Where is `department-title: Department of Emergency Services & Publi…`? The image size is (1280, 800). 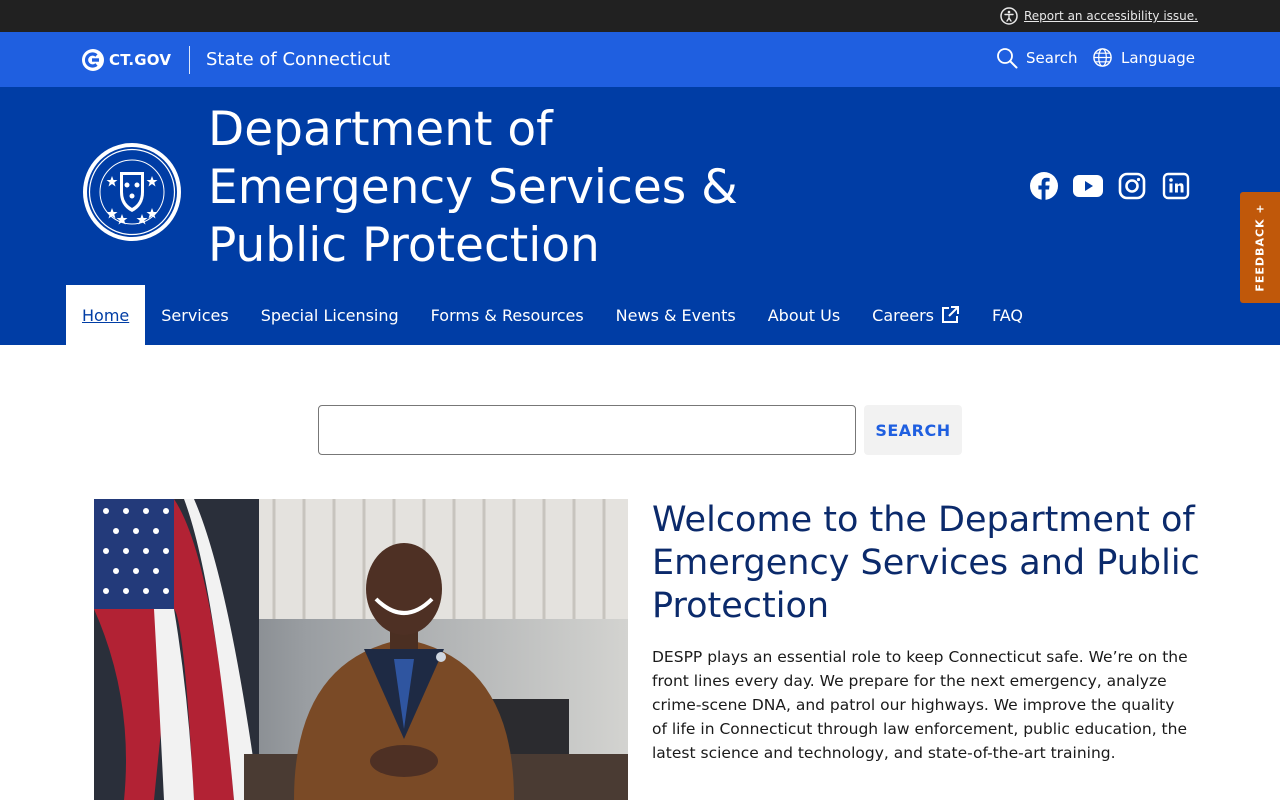 department-title: Department of Emergency Services & Publi… is located at coordinates (473, 187).